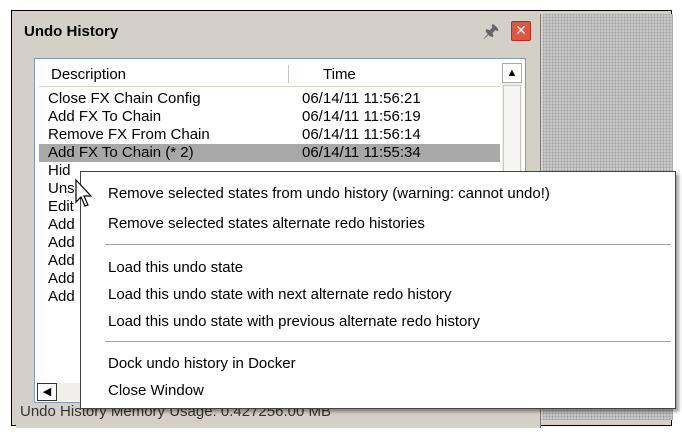 The image size is (682, 439). Describe the element at coordinates (105, 116) in the screenshot. I see `row-description: Add FX To Chain` at that location.